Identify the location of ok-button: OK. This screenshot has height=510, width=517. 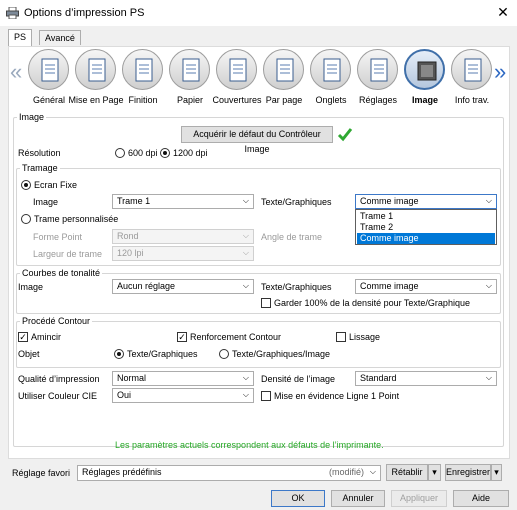
(298, 498).